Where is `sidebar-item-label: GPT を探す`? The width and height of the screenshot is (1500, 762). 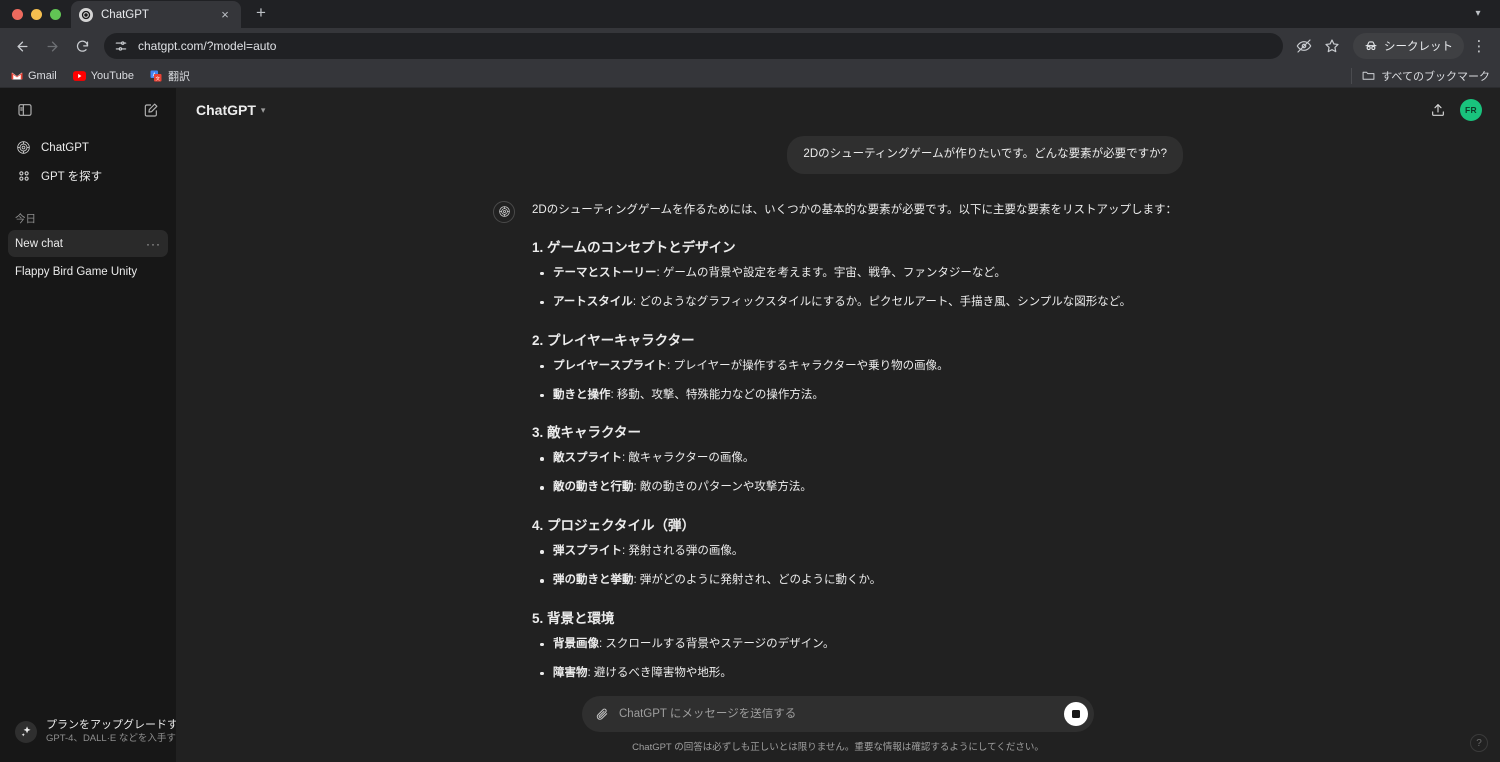
sidebar-item-label: GPT を探す is located at coordinates (72, 176).